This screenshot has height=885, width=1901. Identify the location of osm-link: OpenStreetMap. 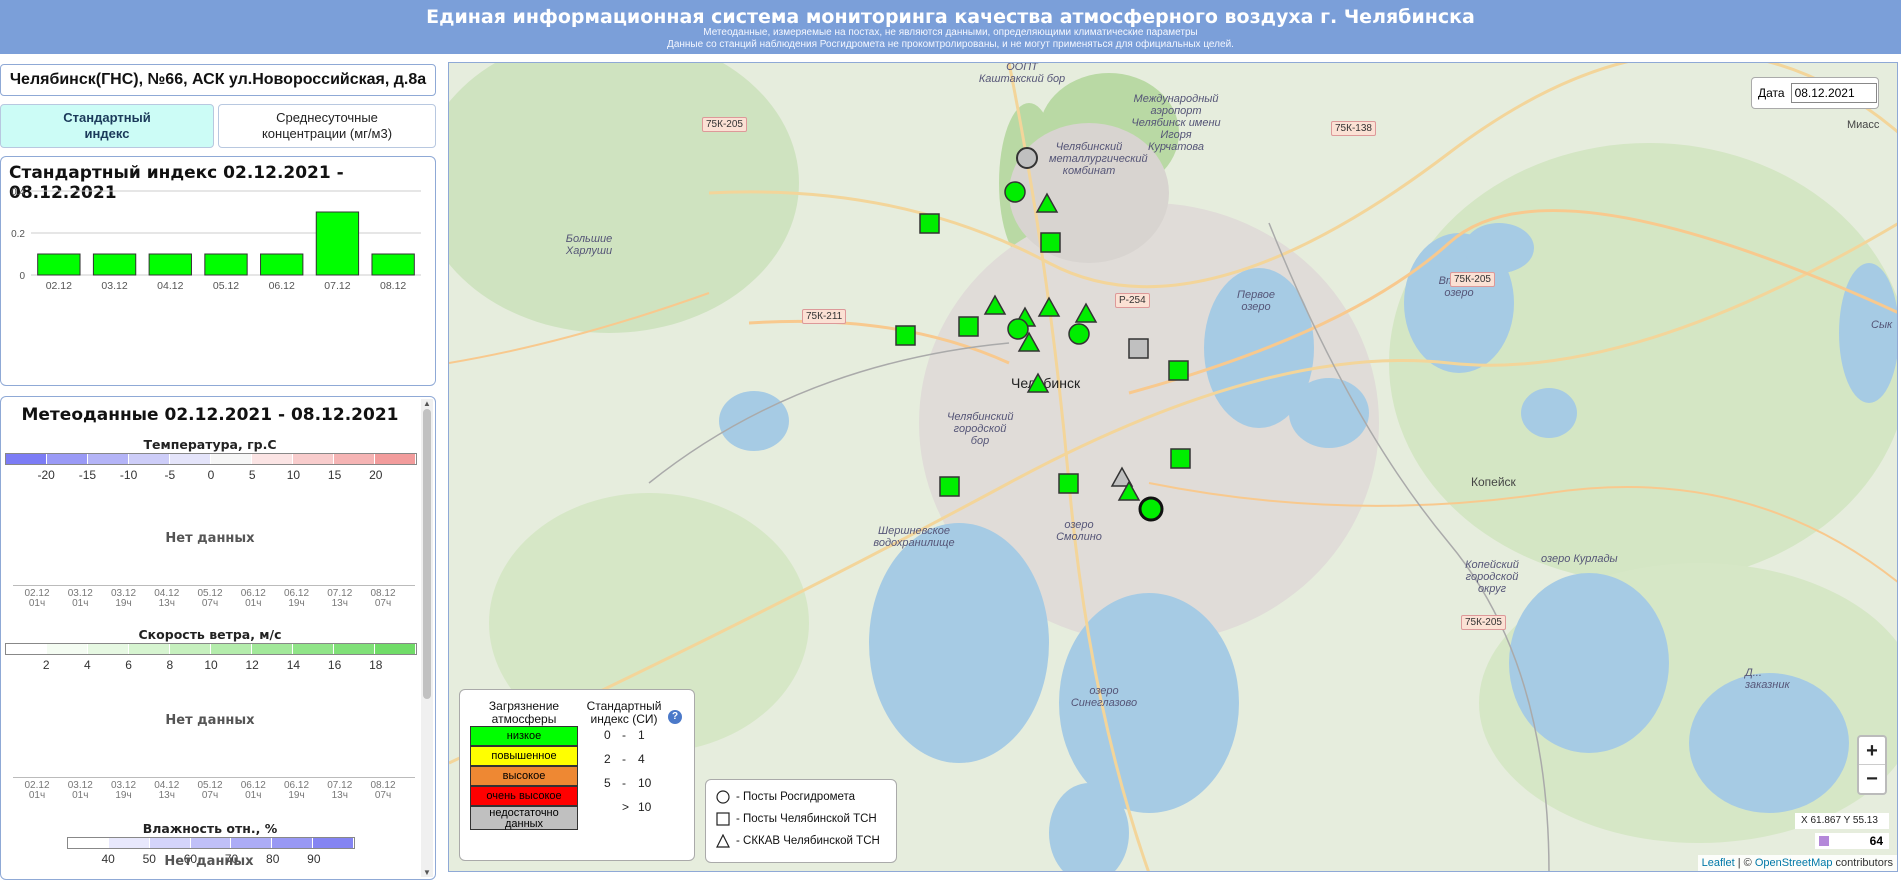
(1794, 863).